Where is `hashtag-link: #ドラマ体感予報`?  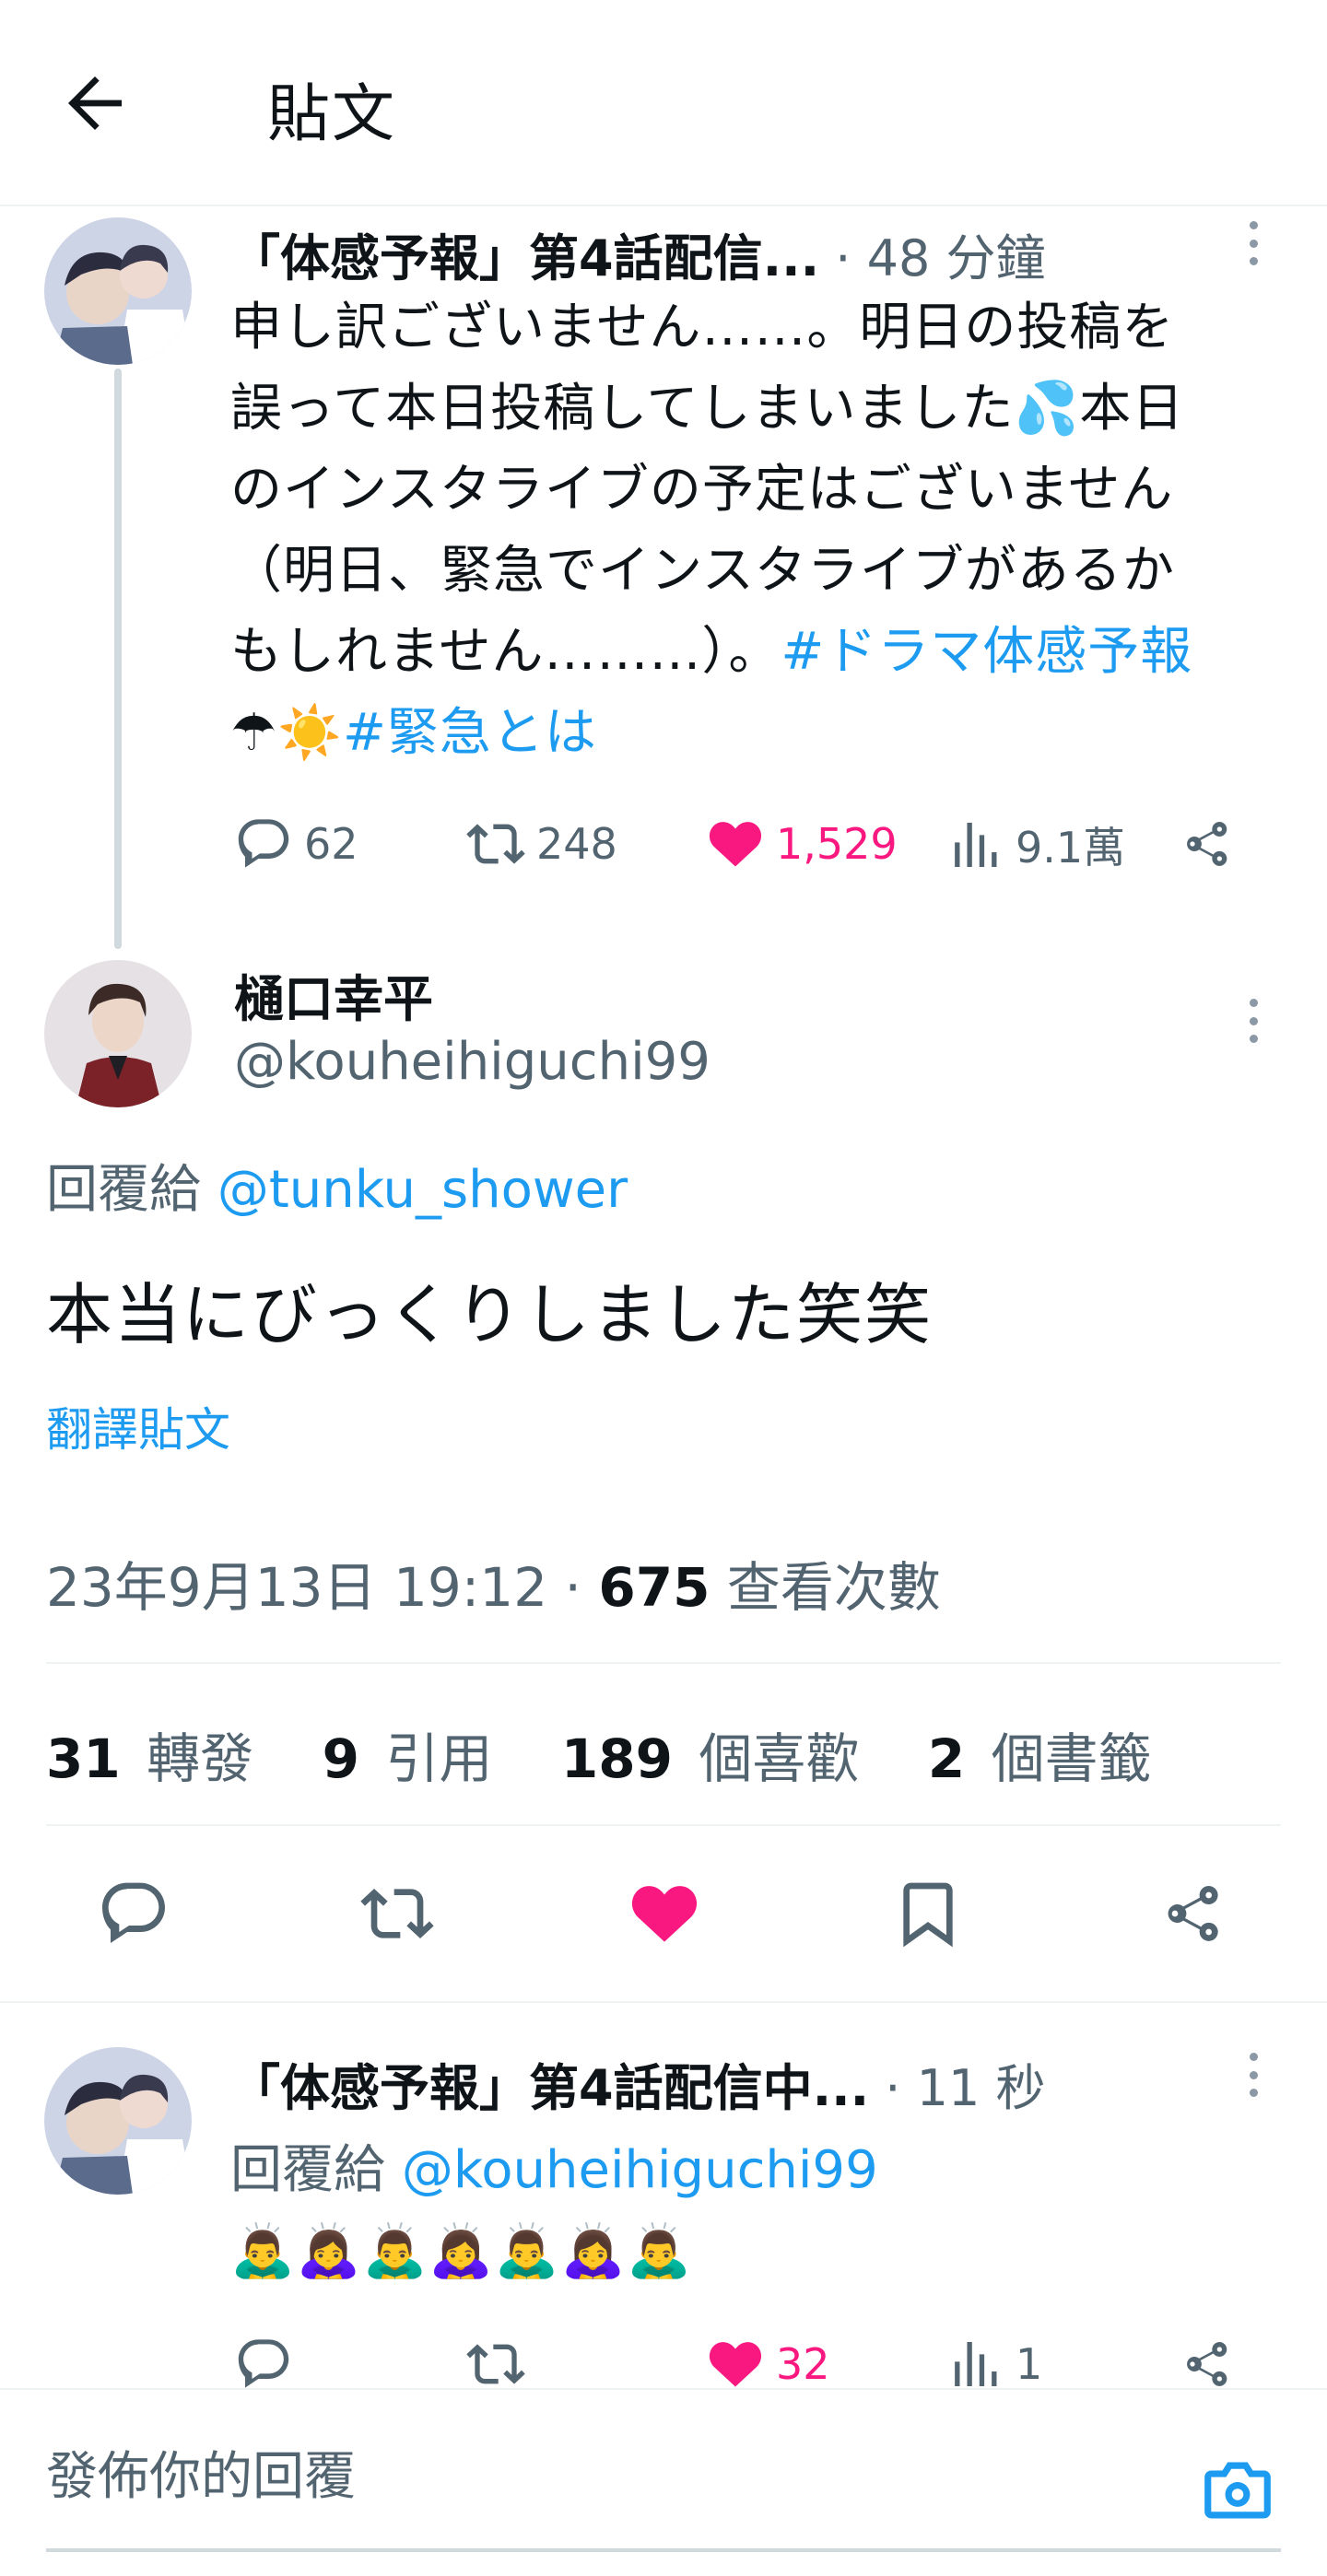 hashtag-link: #ドラマ体感予報 is located at coordinates (986, 652).